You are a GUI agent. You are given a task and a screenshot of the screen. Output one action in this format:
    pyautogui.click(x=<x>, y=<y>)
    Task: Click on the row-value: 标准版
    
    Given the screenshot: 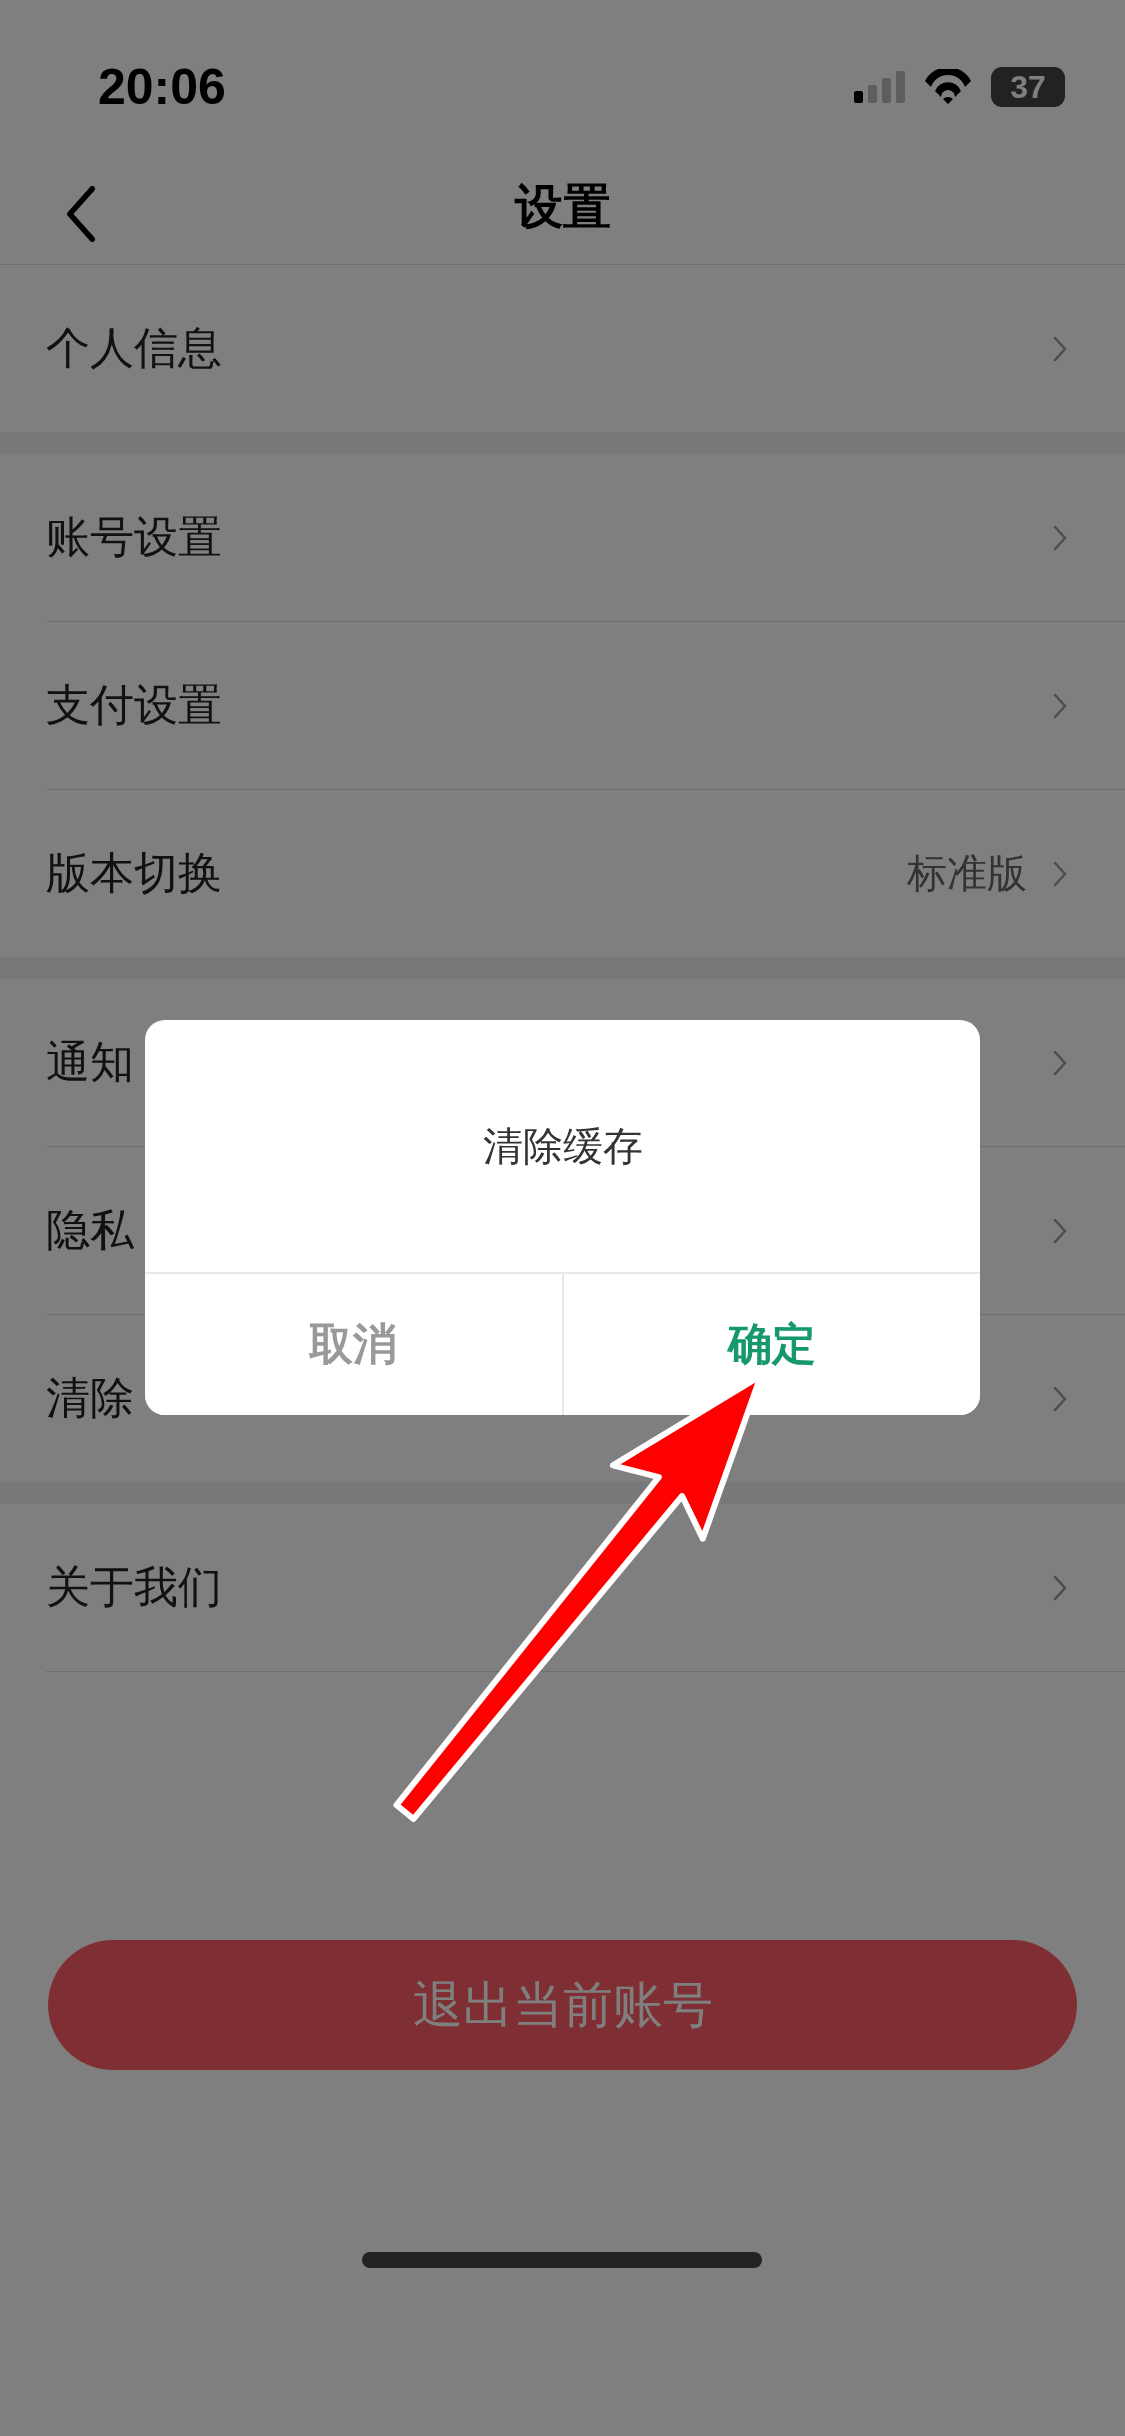 What is the action you would take?
    pyautogui.click(x=967, y=873)
    